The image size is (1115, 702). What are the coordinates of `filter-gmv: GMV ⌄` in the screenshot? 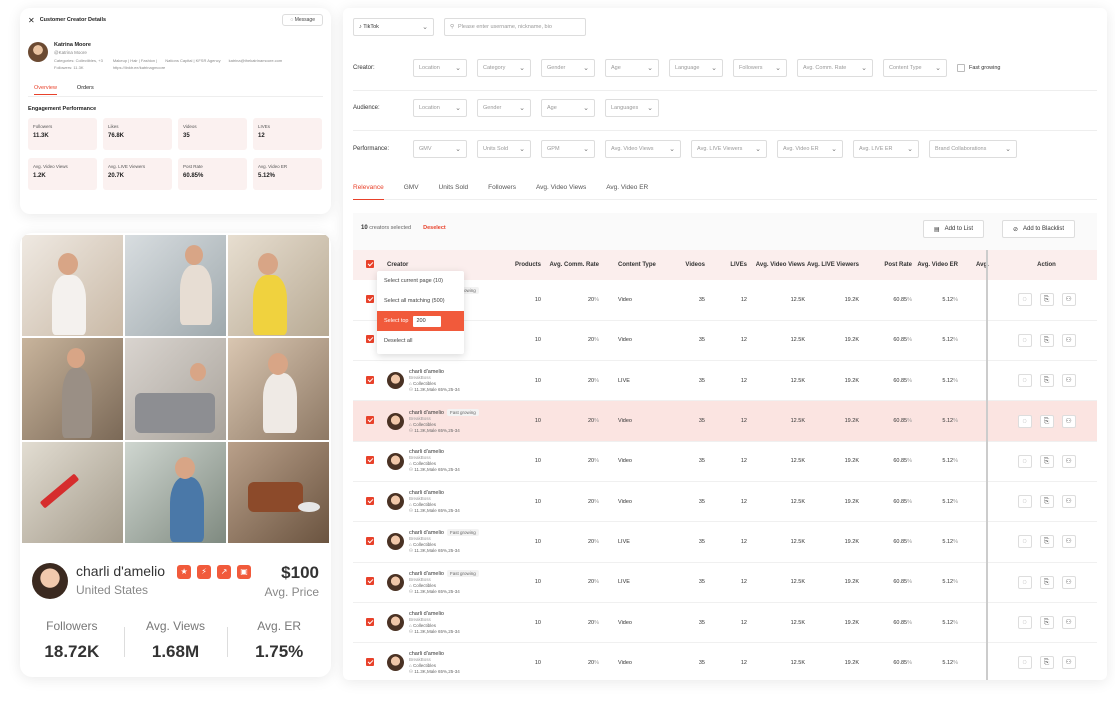 It's located at (440, 149).